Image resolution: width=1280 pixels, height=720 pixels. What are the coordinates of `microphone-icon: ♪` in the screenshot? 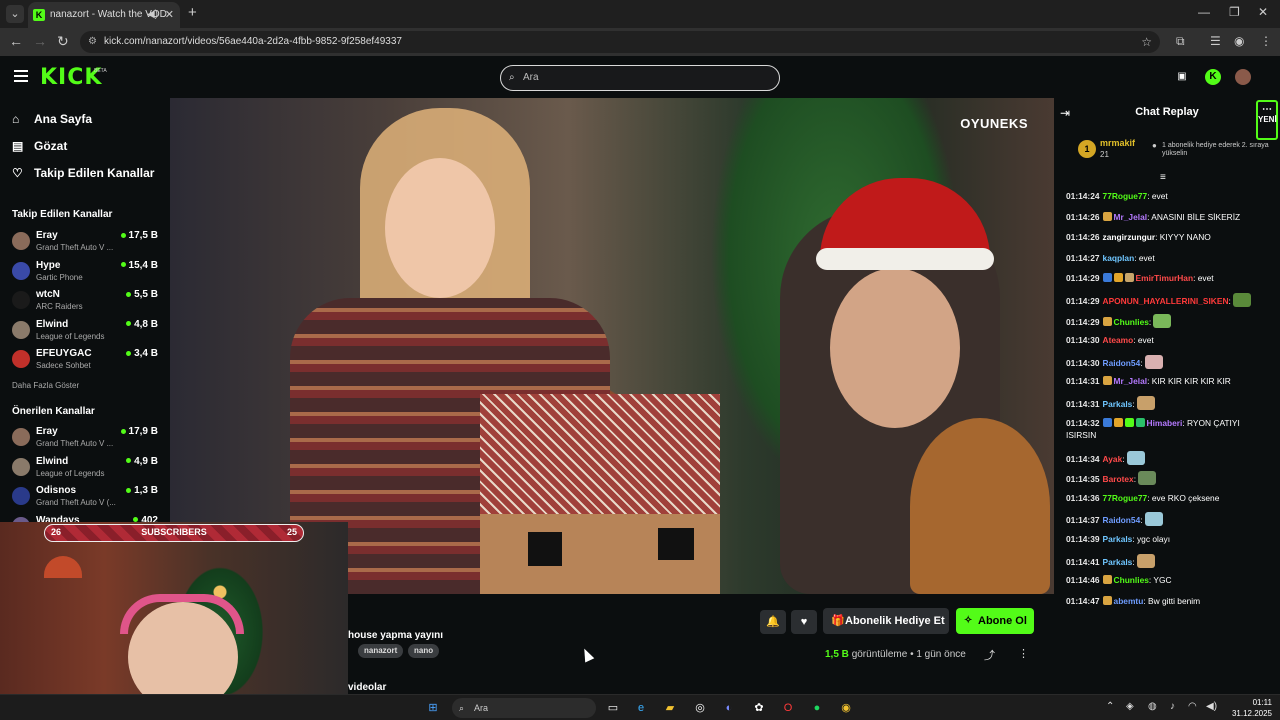 It's located at (1172, 706).